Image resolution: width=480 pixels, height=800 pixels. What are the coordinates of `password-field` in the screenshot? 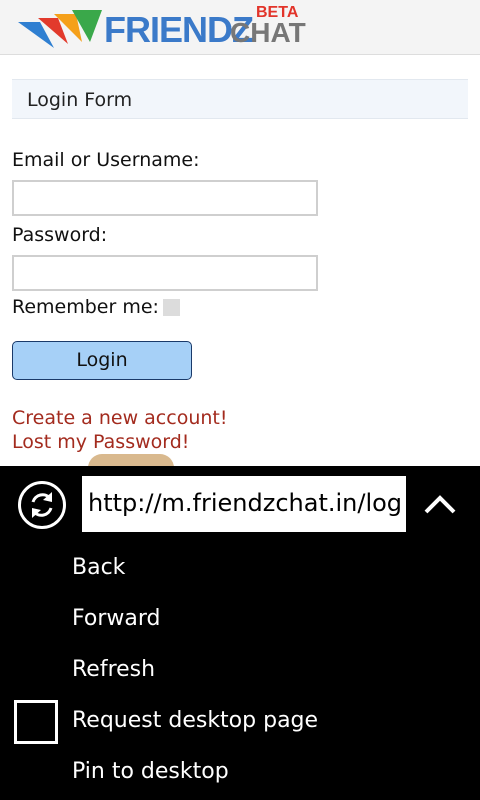 It's located at (165, 273).